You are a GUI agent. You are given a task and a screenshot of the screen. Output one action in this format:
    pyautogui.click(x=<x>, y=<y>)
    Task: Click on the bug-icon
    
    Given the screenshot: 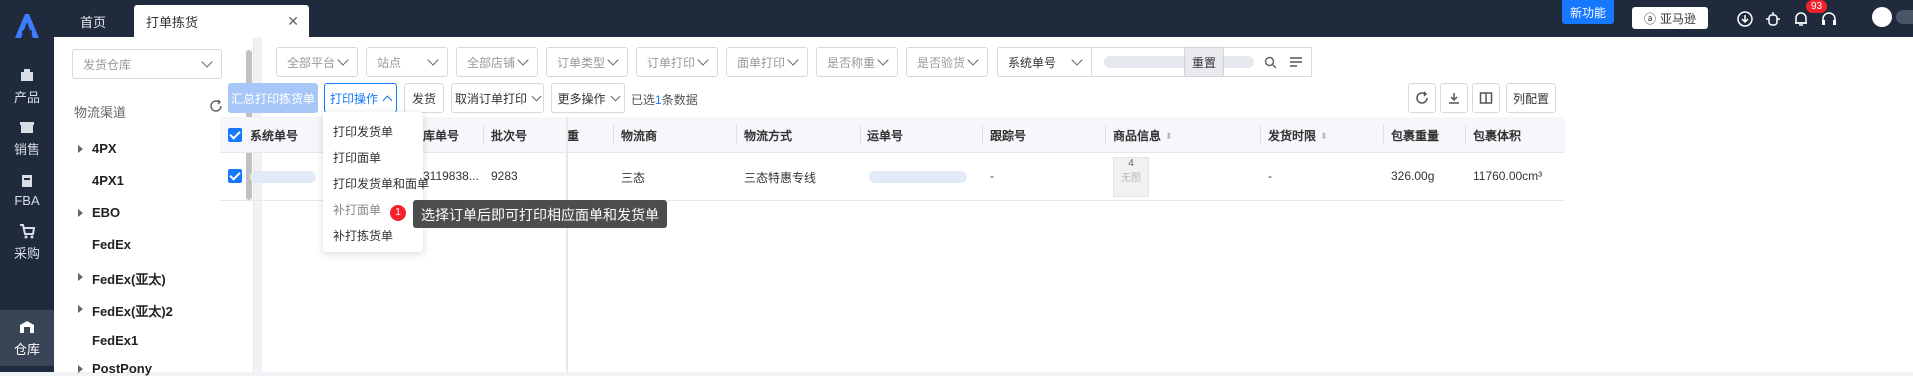 What is the action you would take?
    pyautogui.click(x=1773, y=19)
    